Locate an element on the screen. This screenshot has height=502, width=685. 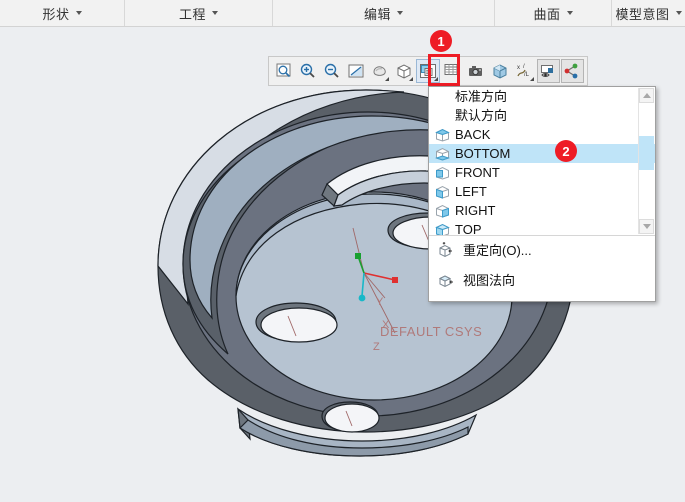
relation-icon is located at coordinates (571, 71).